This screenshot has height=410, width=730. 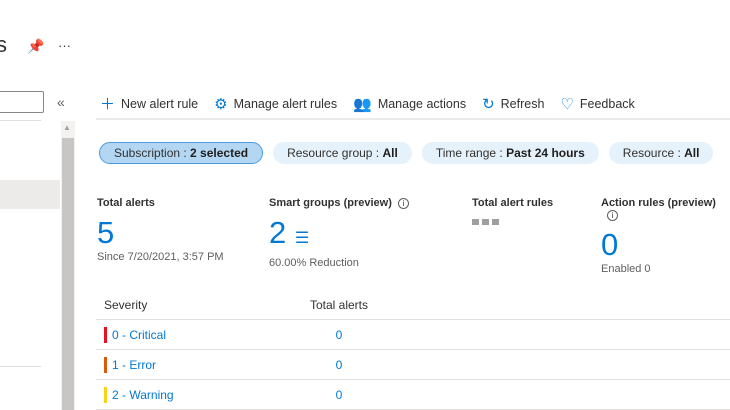 I want to click on page-title: s, so click(x=3, y=44).